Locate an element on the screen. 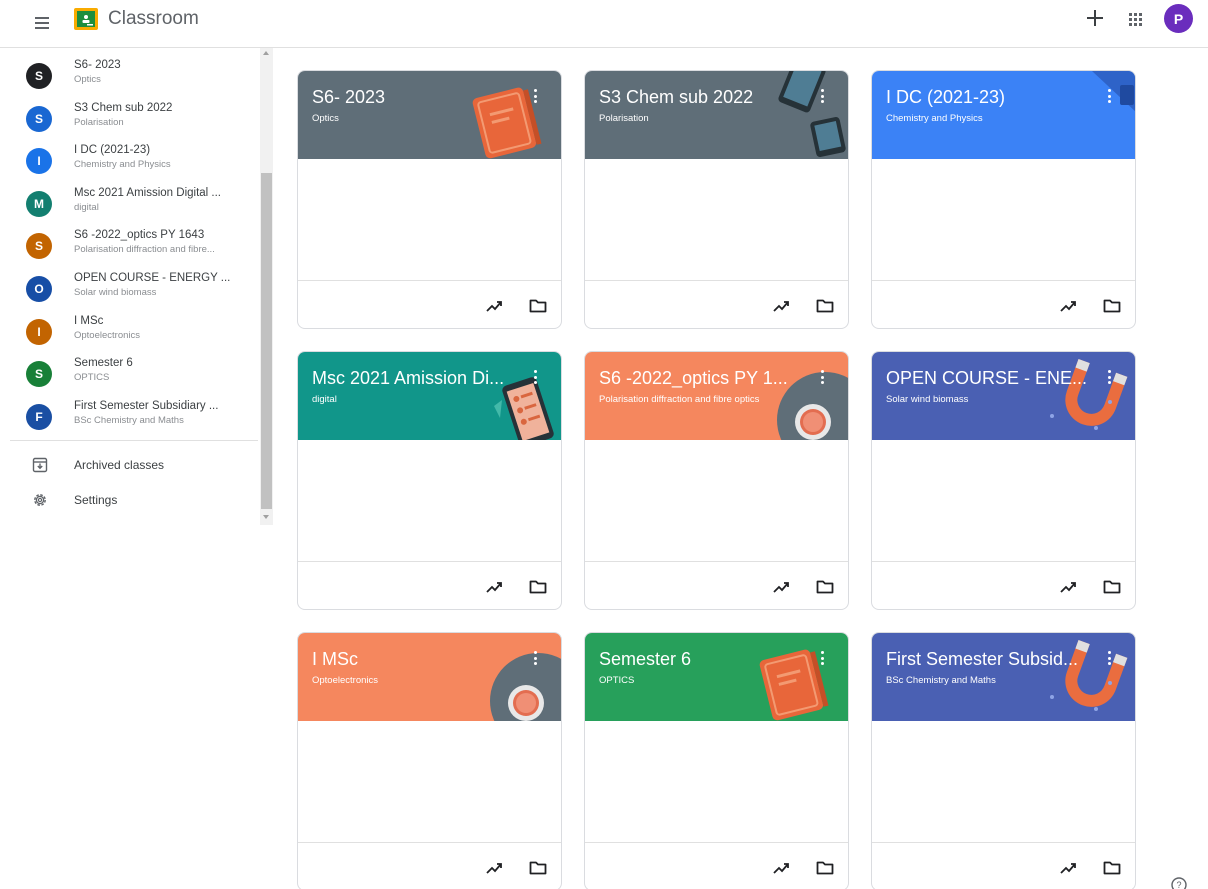 The width and height of the screenshot is (1208, 889). sidebar-item-archived-classes: Archived classes is located at coordinates (134, 465).